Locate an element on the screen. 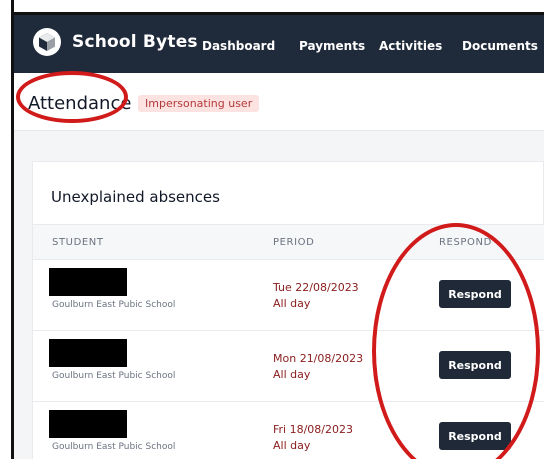 This screenshot has height=459, width=544. nav-payments: Payments is located at coordinates (332, 46).